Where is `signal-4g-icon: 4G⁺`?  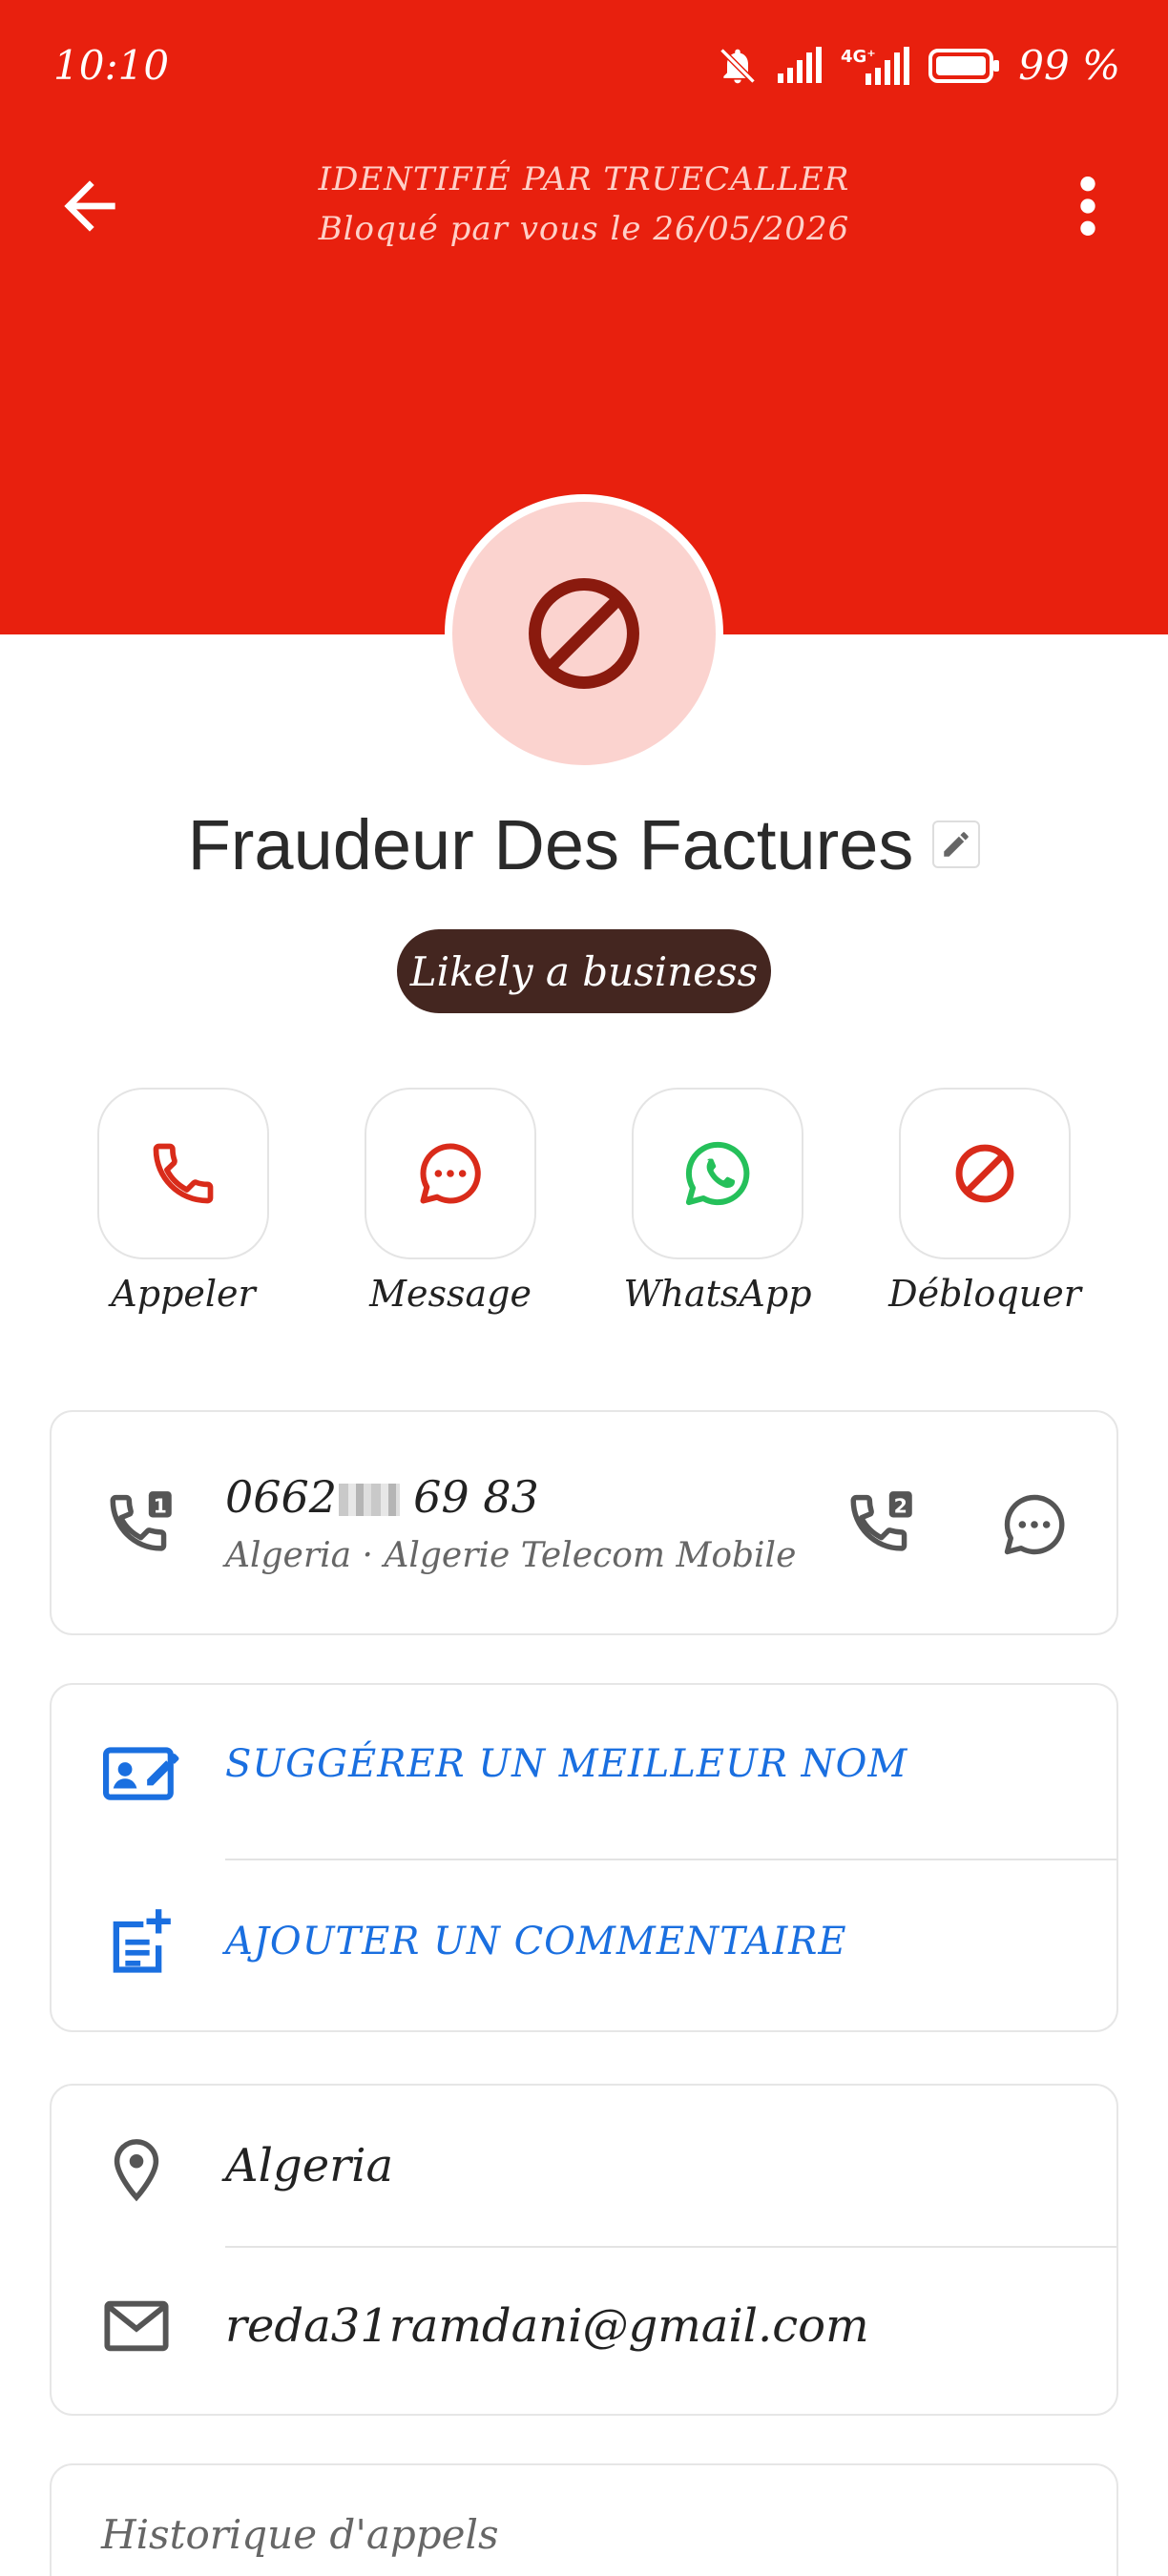
signal-4g-icon: 4G⁺ is located at coordinates (876, 66).